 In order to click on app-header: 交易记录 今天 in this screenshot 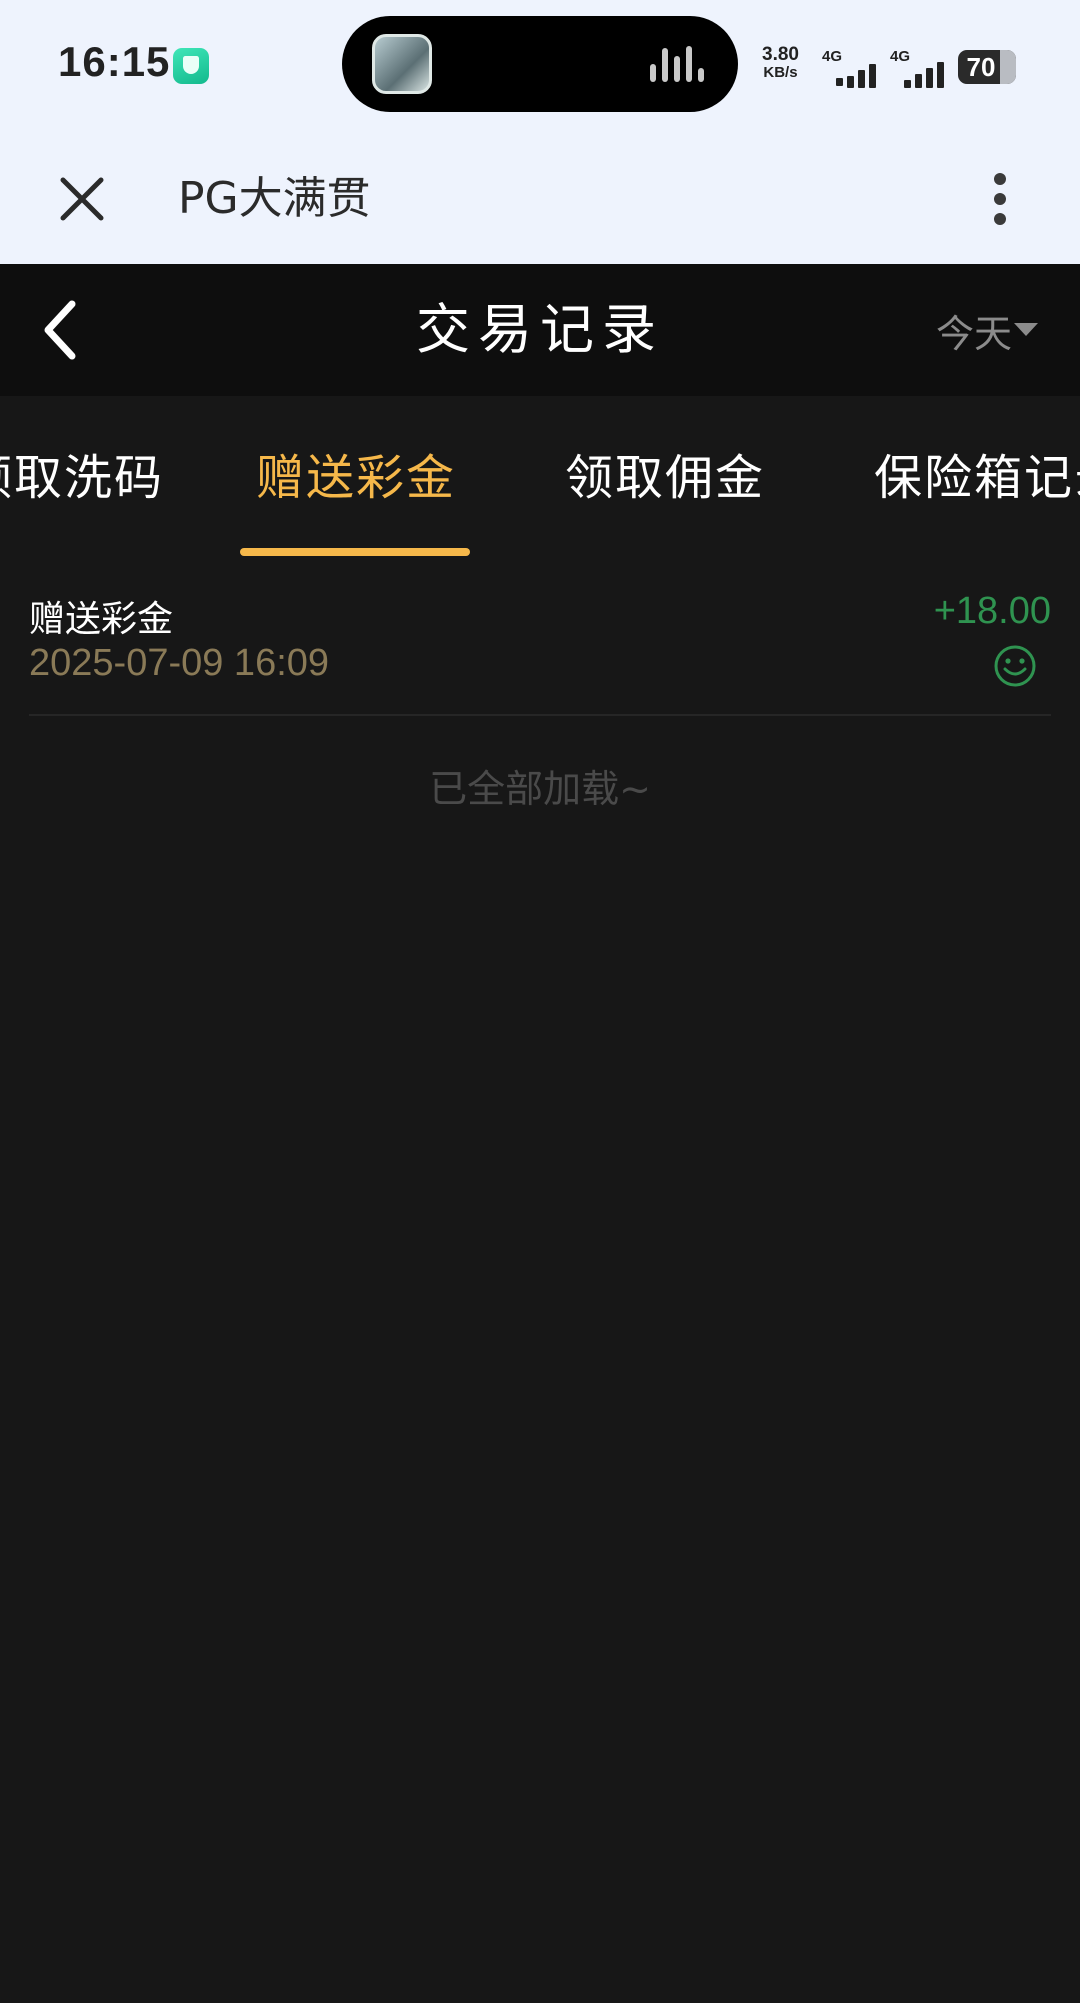, I will do `click(540, 330)`.